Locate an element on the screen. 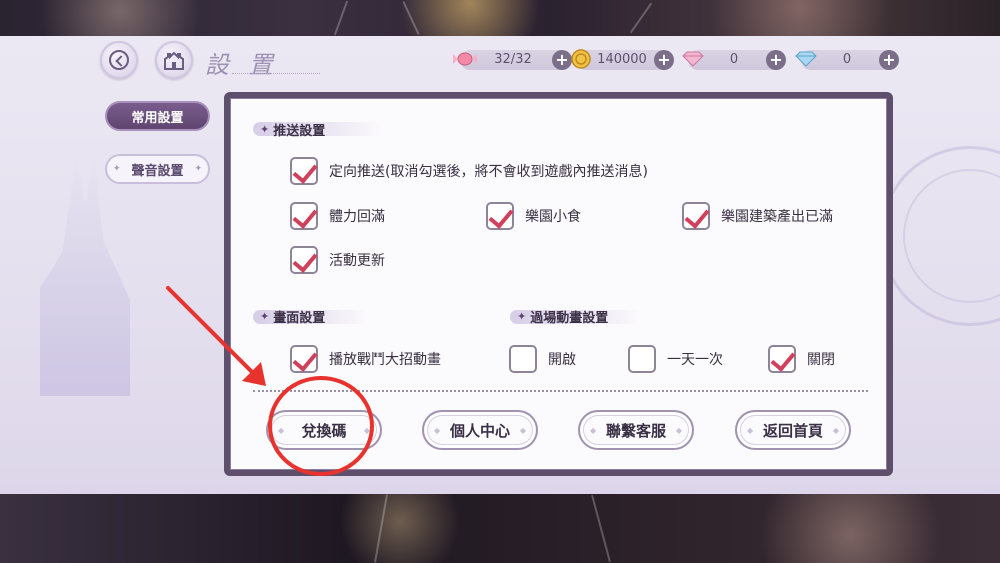 This screenshot has height=563, width=1000. option-label: 定向推送(取消勾選後，將不會收到遊戲內推送消息) is located at coordinates (488, 172).